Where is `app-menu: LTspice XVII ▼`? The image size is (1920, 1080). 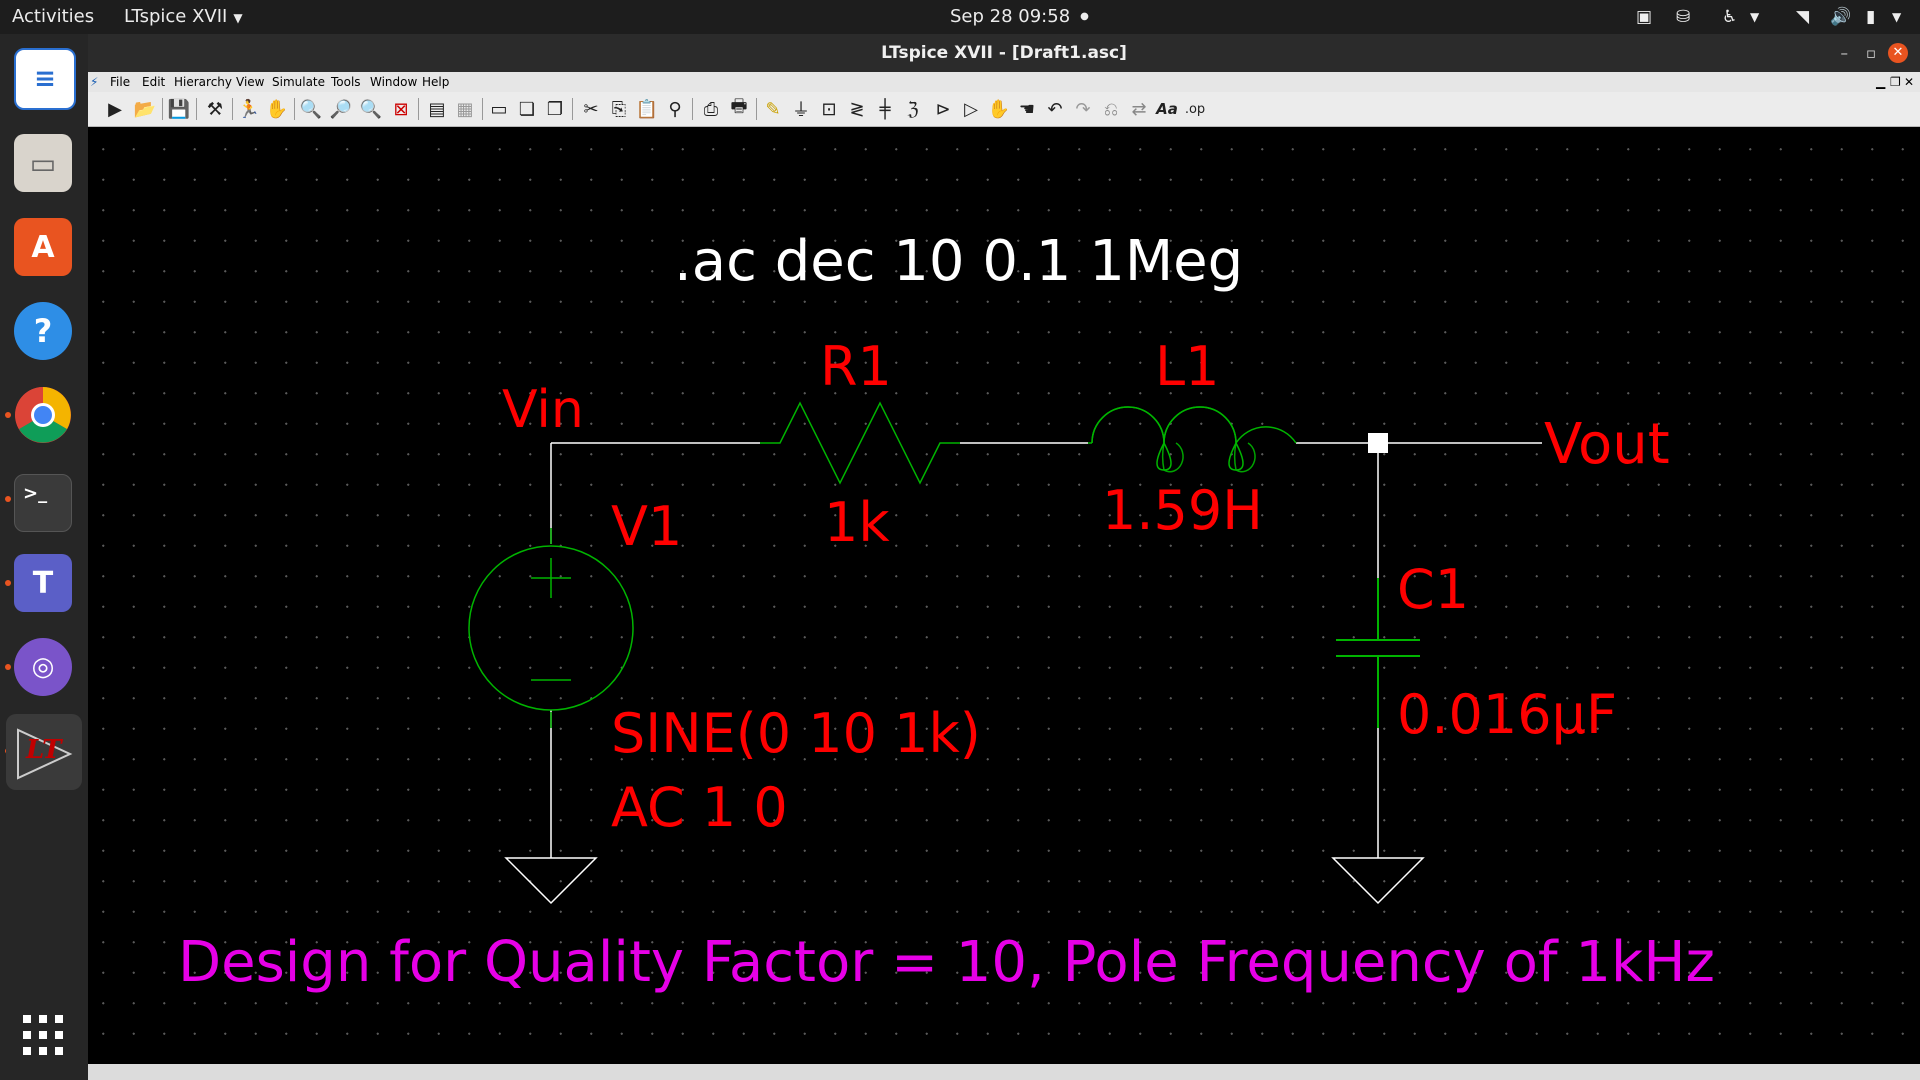
app-menu: LTspice XVII ▼ is located at coordinates (183, 17).